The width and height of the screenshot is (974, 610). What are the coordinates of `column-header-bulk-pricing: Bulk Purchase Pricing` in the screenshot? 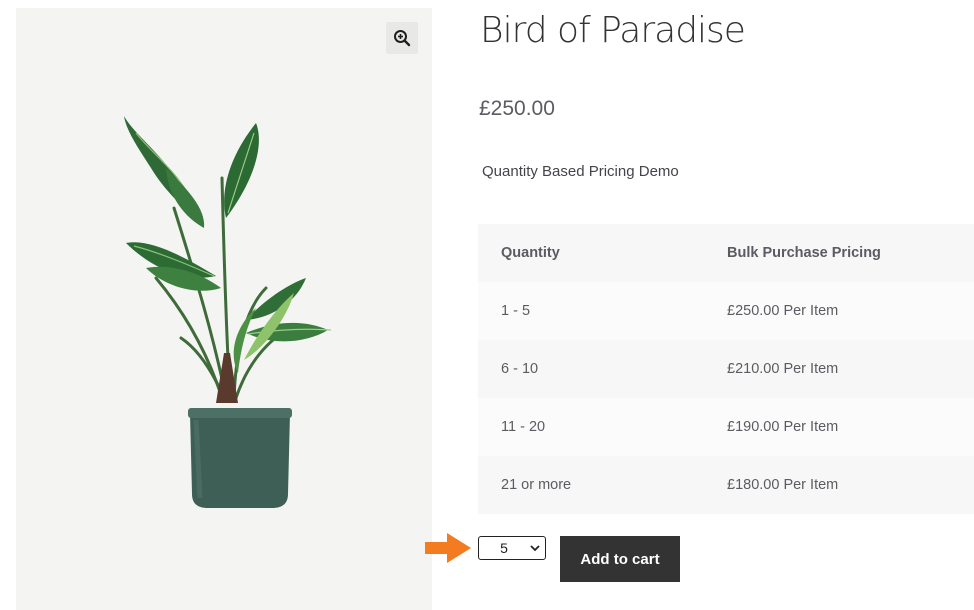 It's located at (839, 253).